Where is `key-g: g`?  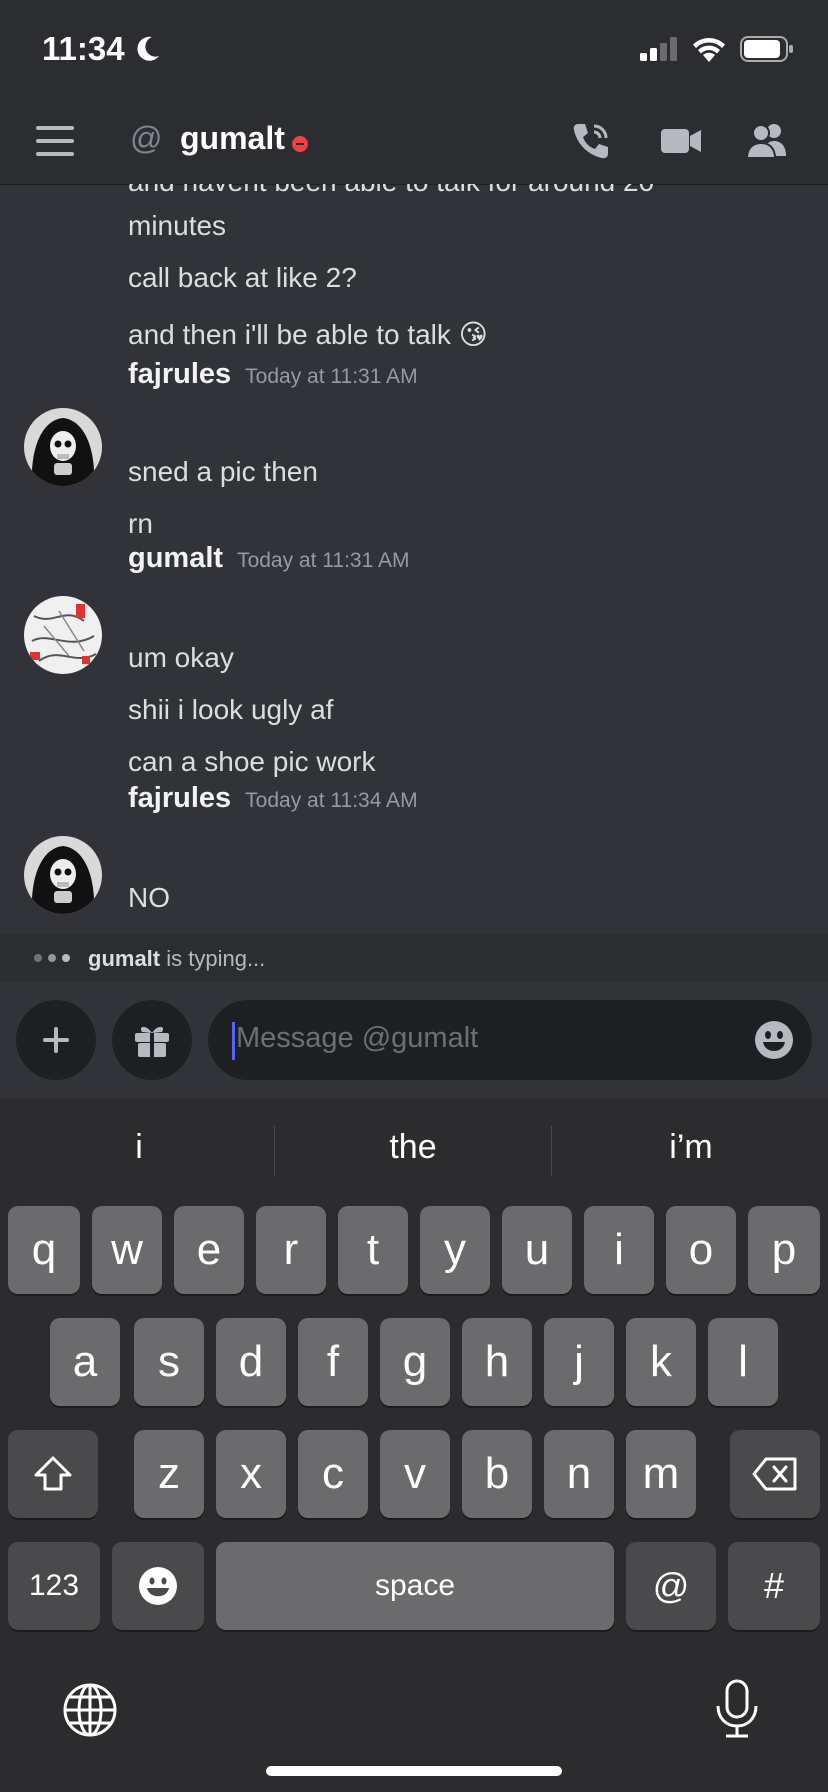 key-g: g is located at coordinates (415, 1362).